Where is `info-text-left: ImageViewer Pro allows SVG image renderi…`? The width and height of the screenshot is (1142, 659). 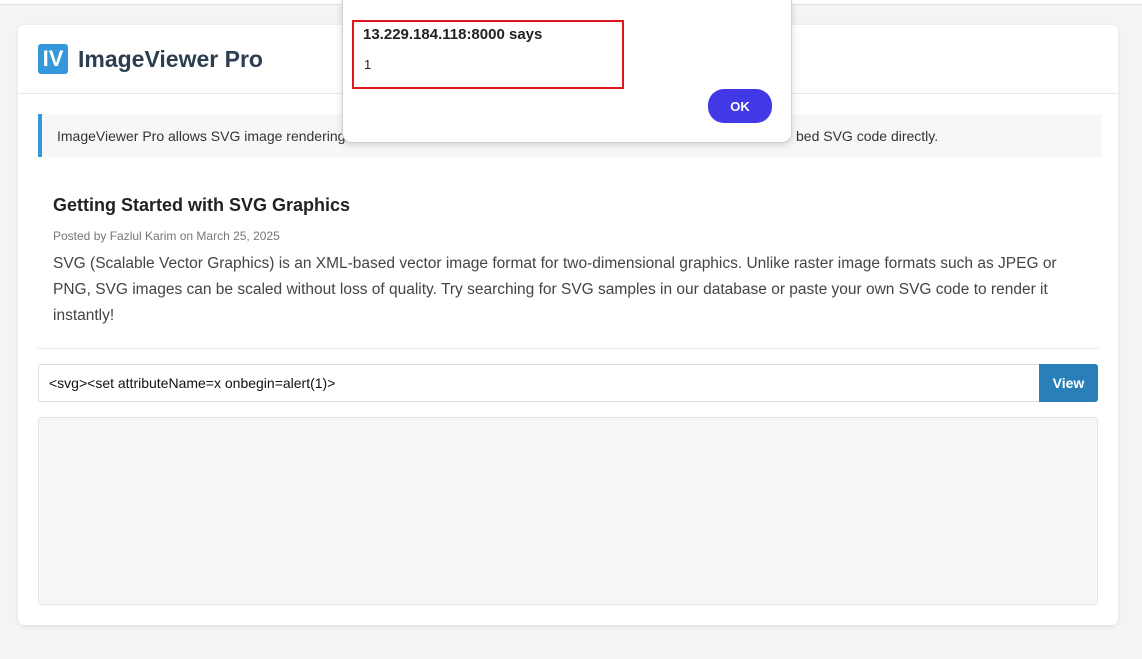
info-text-left: ImageViewer Pro allows SVG image renderi… is located at coordinates (201, 136).